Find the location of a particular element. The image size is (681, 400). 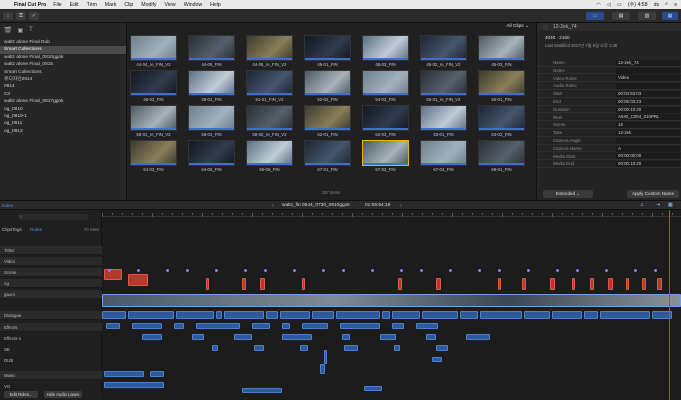

metadata-view-select: Extended ⌄ is located at coordinates (568, 194).